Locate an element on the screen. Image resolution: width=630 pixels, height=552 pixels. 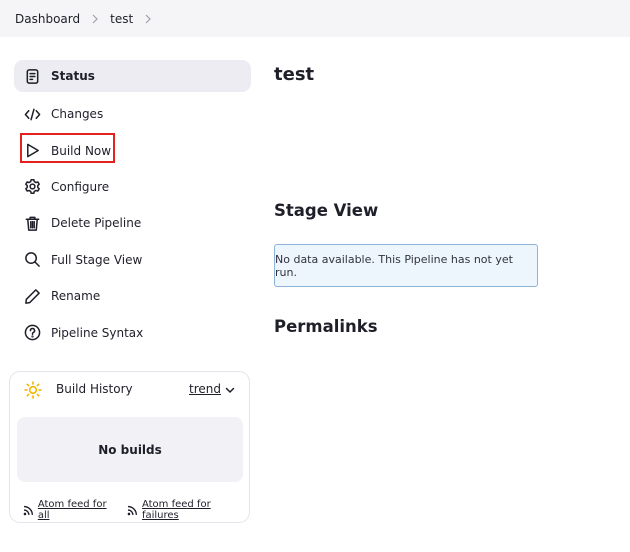
permalinks-heading: Permalinks is located at coordinates (326, 326).